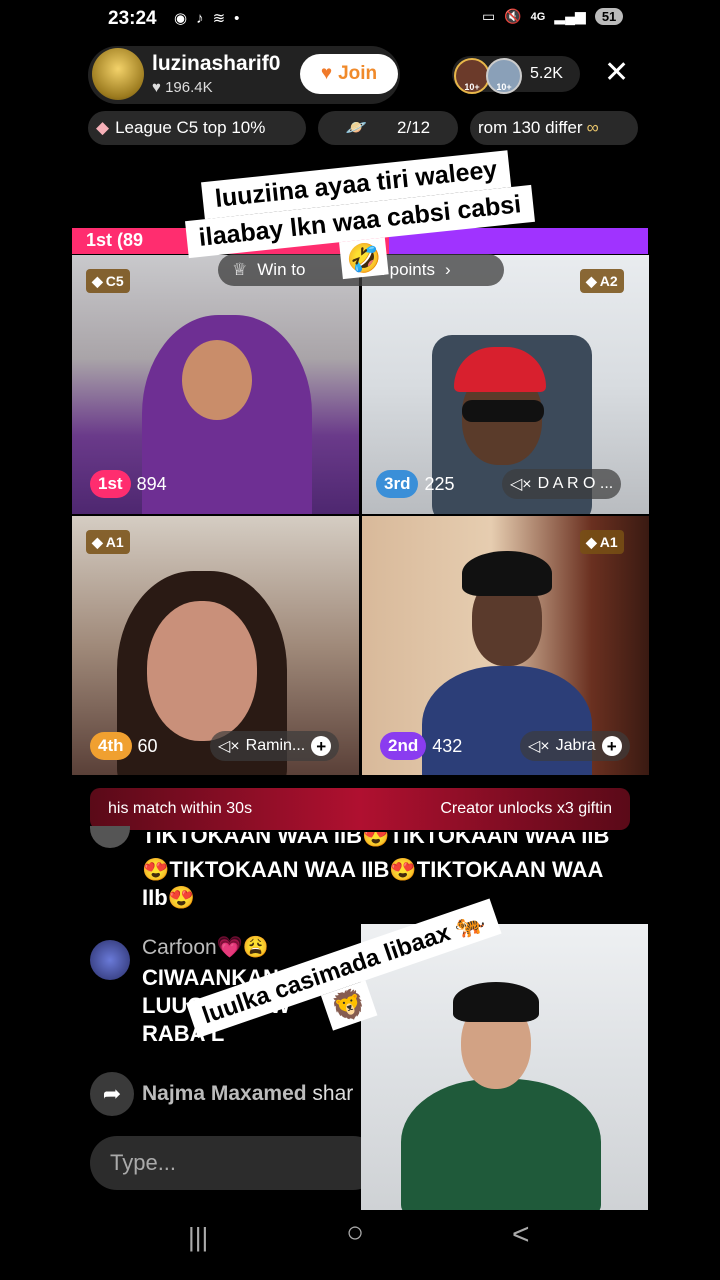  Describe the element at coordinates (326, 73) in the screenshot. I see `heart-plus-icon: ♥` at that location.